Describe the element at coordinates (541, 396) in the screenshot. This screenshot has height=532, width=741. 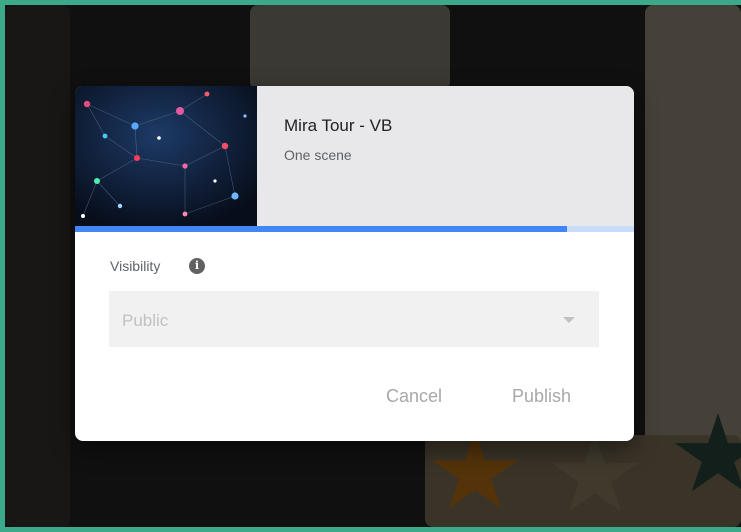
I see `publish-button: Publish` at that location.